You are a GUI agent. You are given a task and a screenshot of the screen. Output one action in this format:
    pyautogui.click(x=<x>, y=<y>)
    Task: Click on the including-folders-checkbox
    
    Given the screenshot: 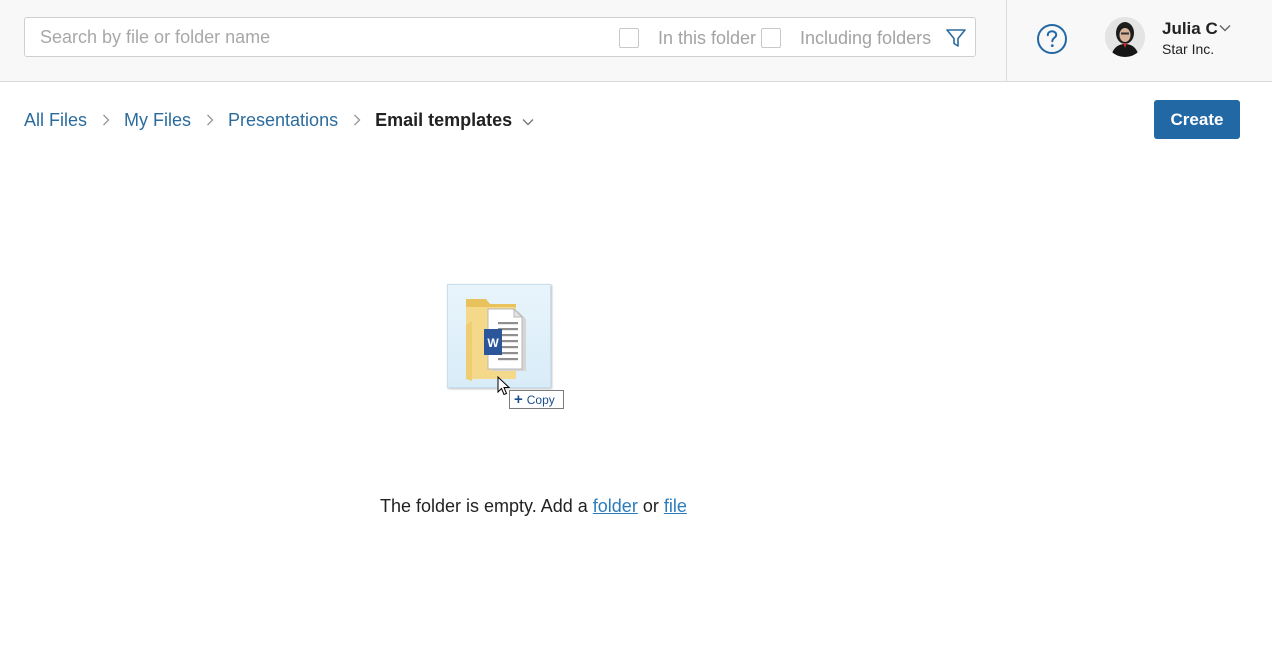 What is the action you would take?
    pyautogui.click(x=771, y=38)
    